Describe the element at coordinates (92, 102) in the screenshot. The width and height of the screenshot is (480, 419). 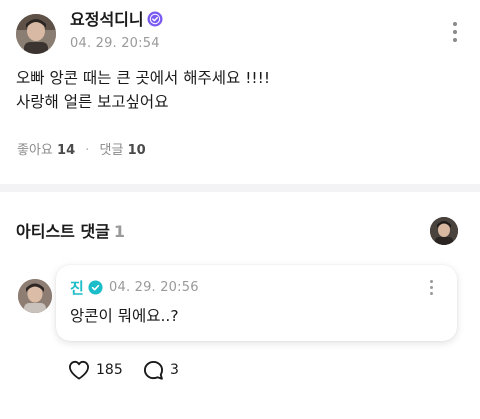
I see `post-body-line: 사랑해 얼른 보고싶어요` at that location.